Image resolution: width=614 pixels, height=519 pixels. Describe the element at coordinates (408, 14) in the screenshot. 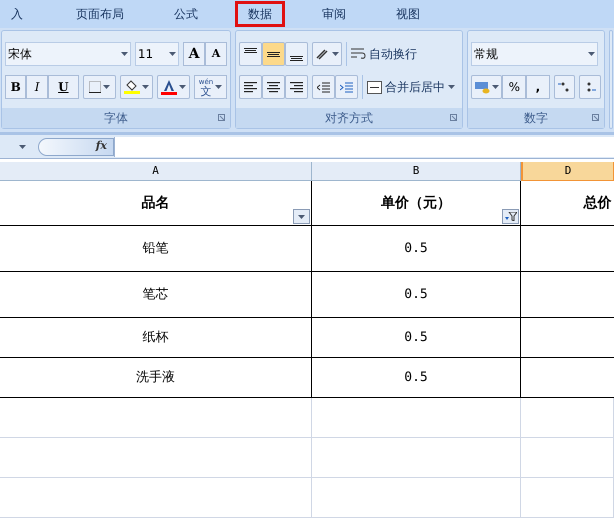

I see `ribbon-tab: 视图` at that location.